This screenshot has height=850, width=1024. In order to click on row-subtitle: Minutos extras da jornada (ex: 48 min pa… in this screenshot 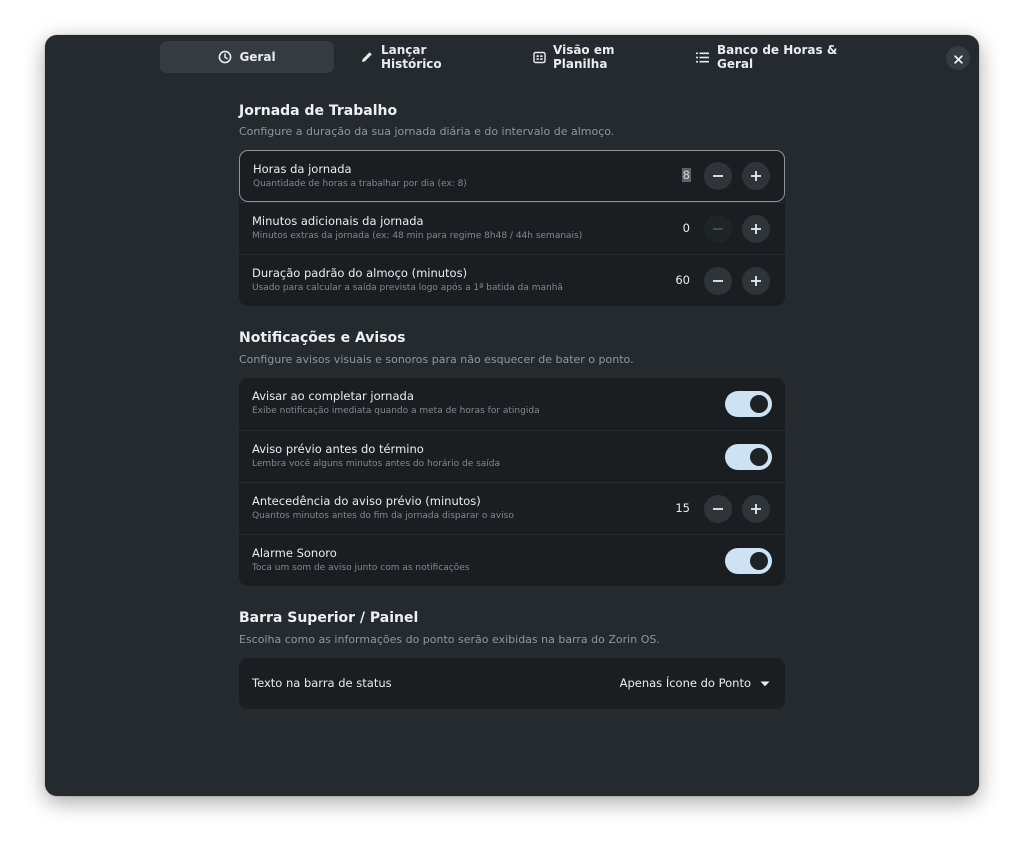, I will do `click(417, 236)`.